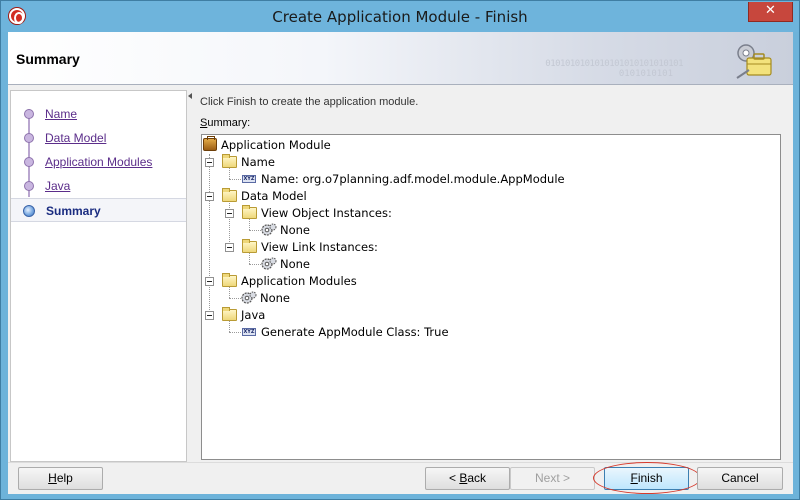 The image size is (800, 500). I want to click on tree-node-application-modules: Application Modules, so click(352, 281).